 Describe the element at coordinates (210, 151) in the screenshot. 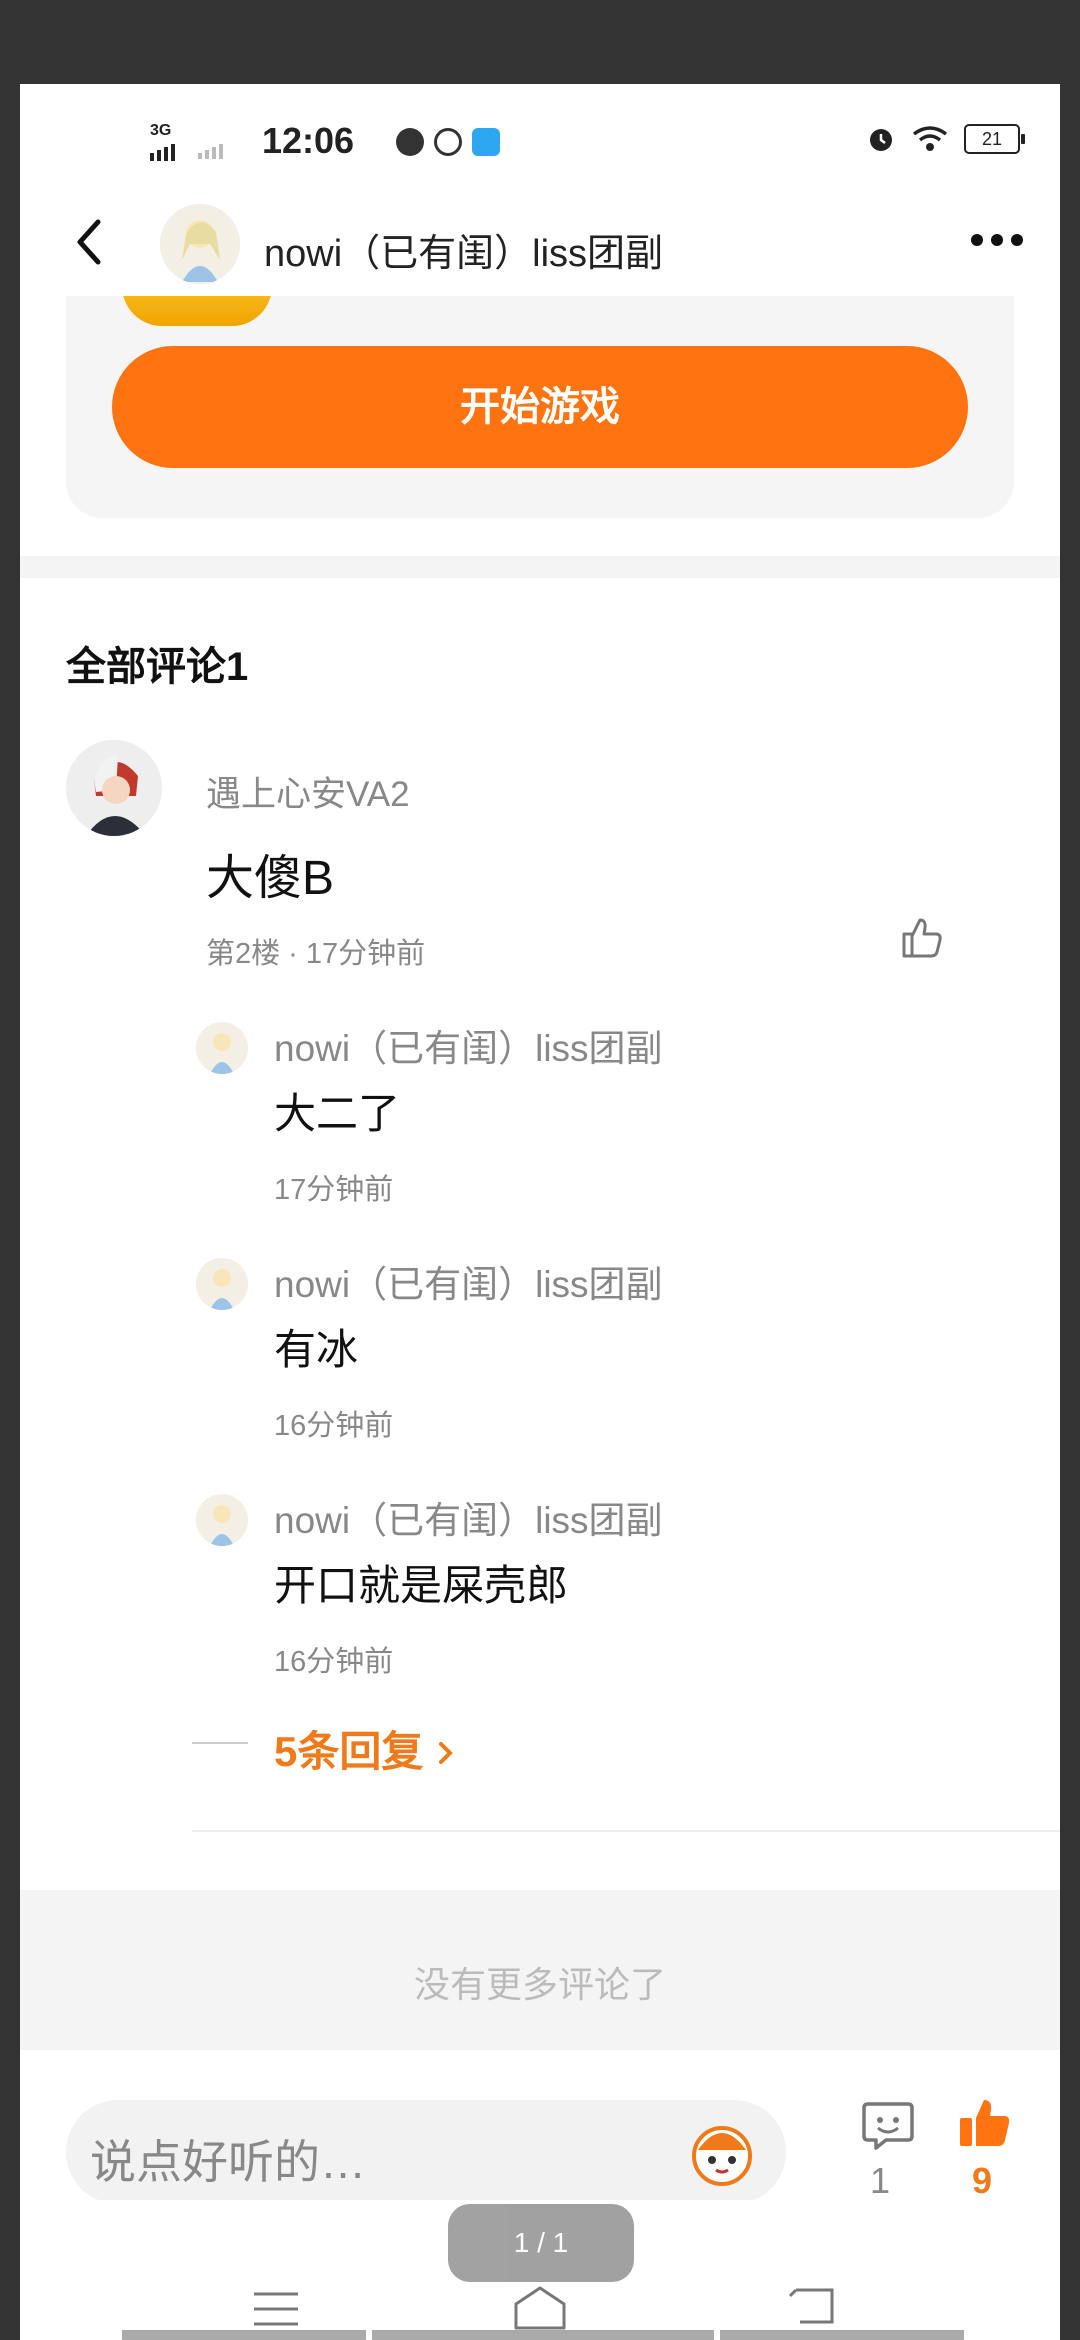

I see `signal-2-icon` at that location.